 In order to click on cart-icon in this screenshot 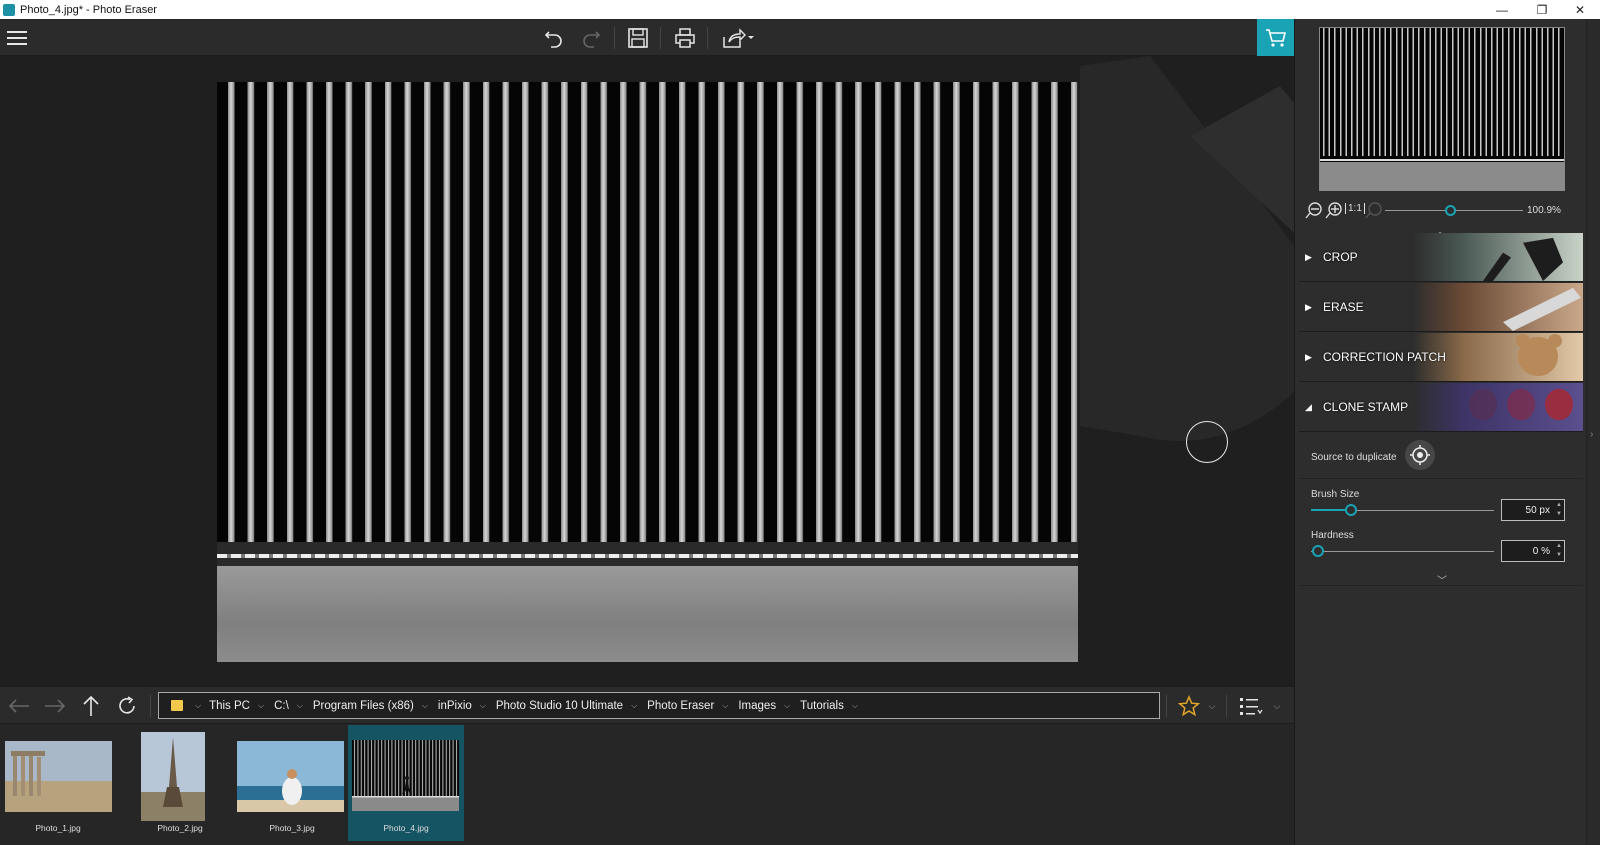, I will do `click(1275, 37)`.